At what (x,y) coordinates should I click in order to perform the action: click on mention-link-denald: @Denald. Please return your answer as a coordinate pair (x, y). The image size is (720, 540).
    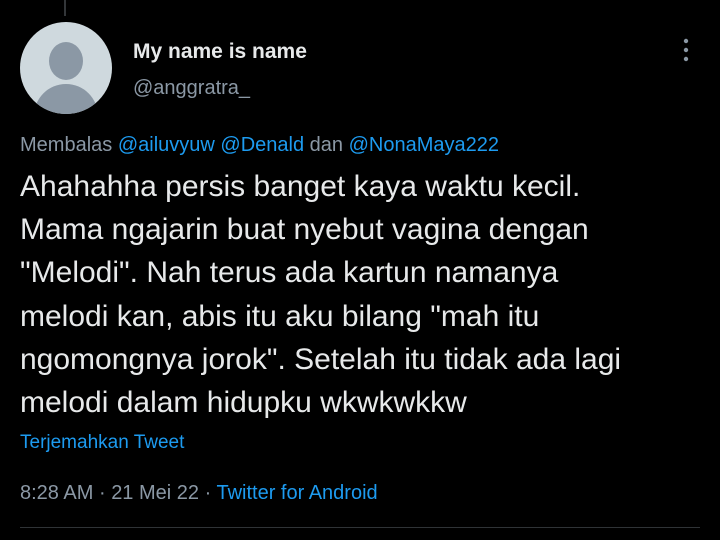
    Looking at the image, I should click on (262, 145).